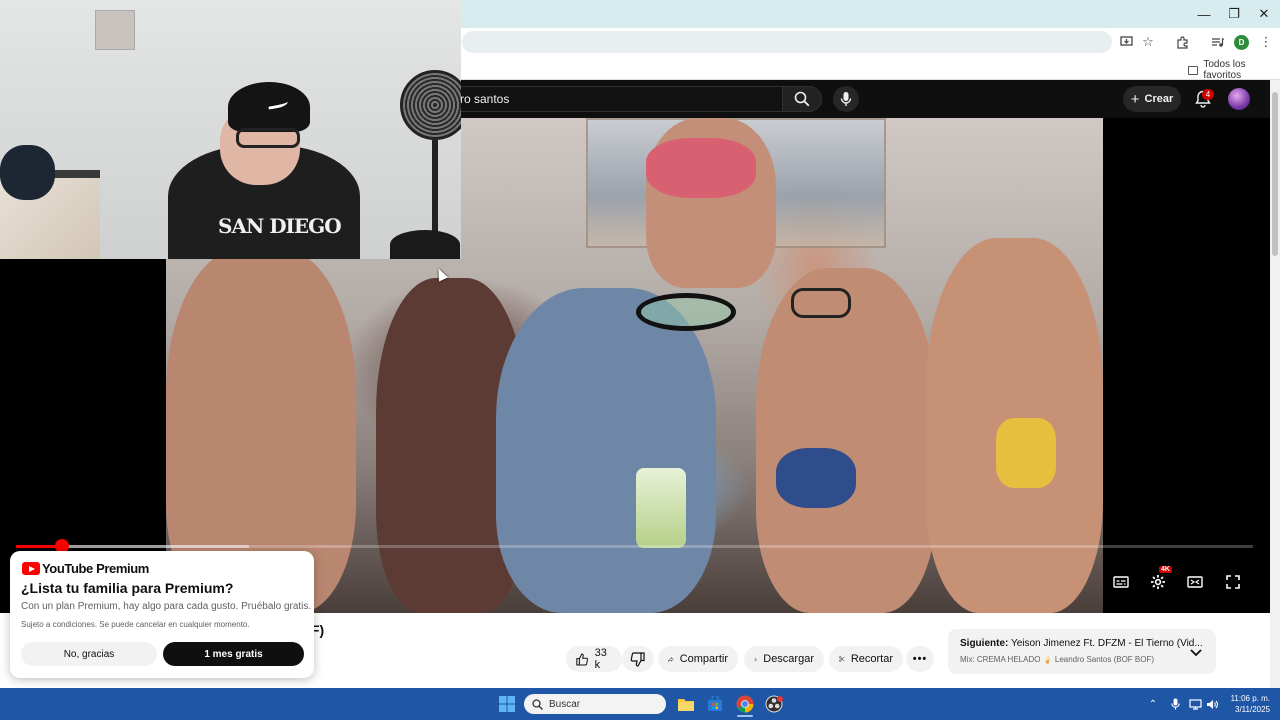  I want to click on clock-time: 11:06 p. m., so click(1250, 698).